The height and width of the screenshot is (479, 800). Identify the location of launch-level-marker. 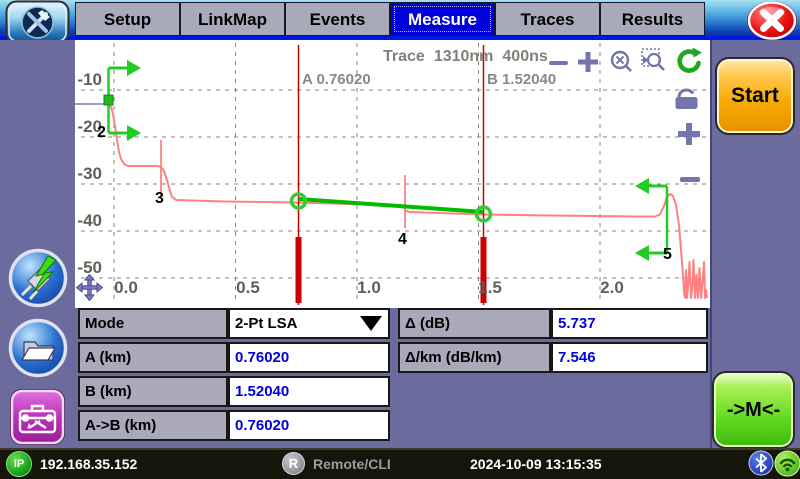
(122, 100).